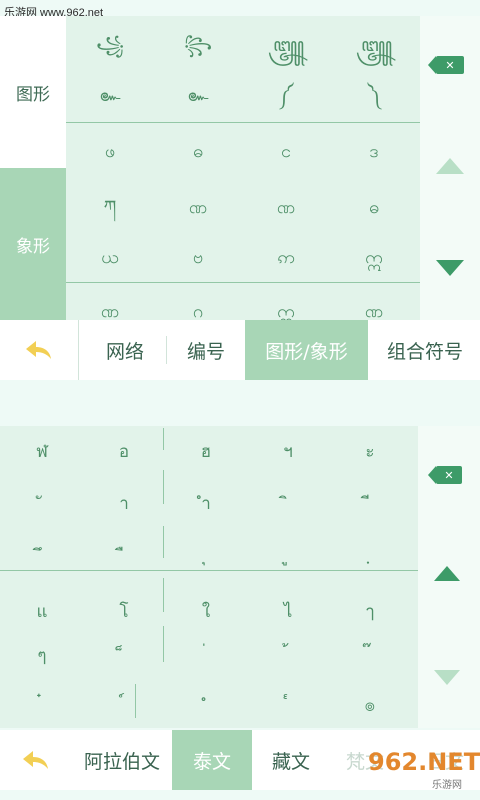 The height and width of the screenshot is (800, 480). I want to click on category-shapes: 图形, so click(33, 92).